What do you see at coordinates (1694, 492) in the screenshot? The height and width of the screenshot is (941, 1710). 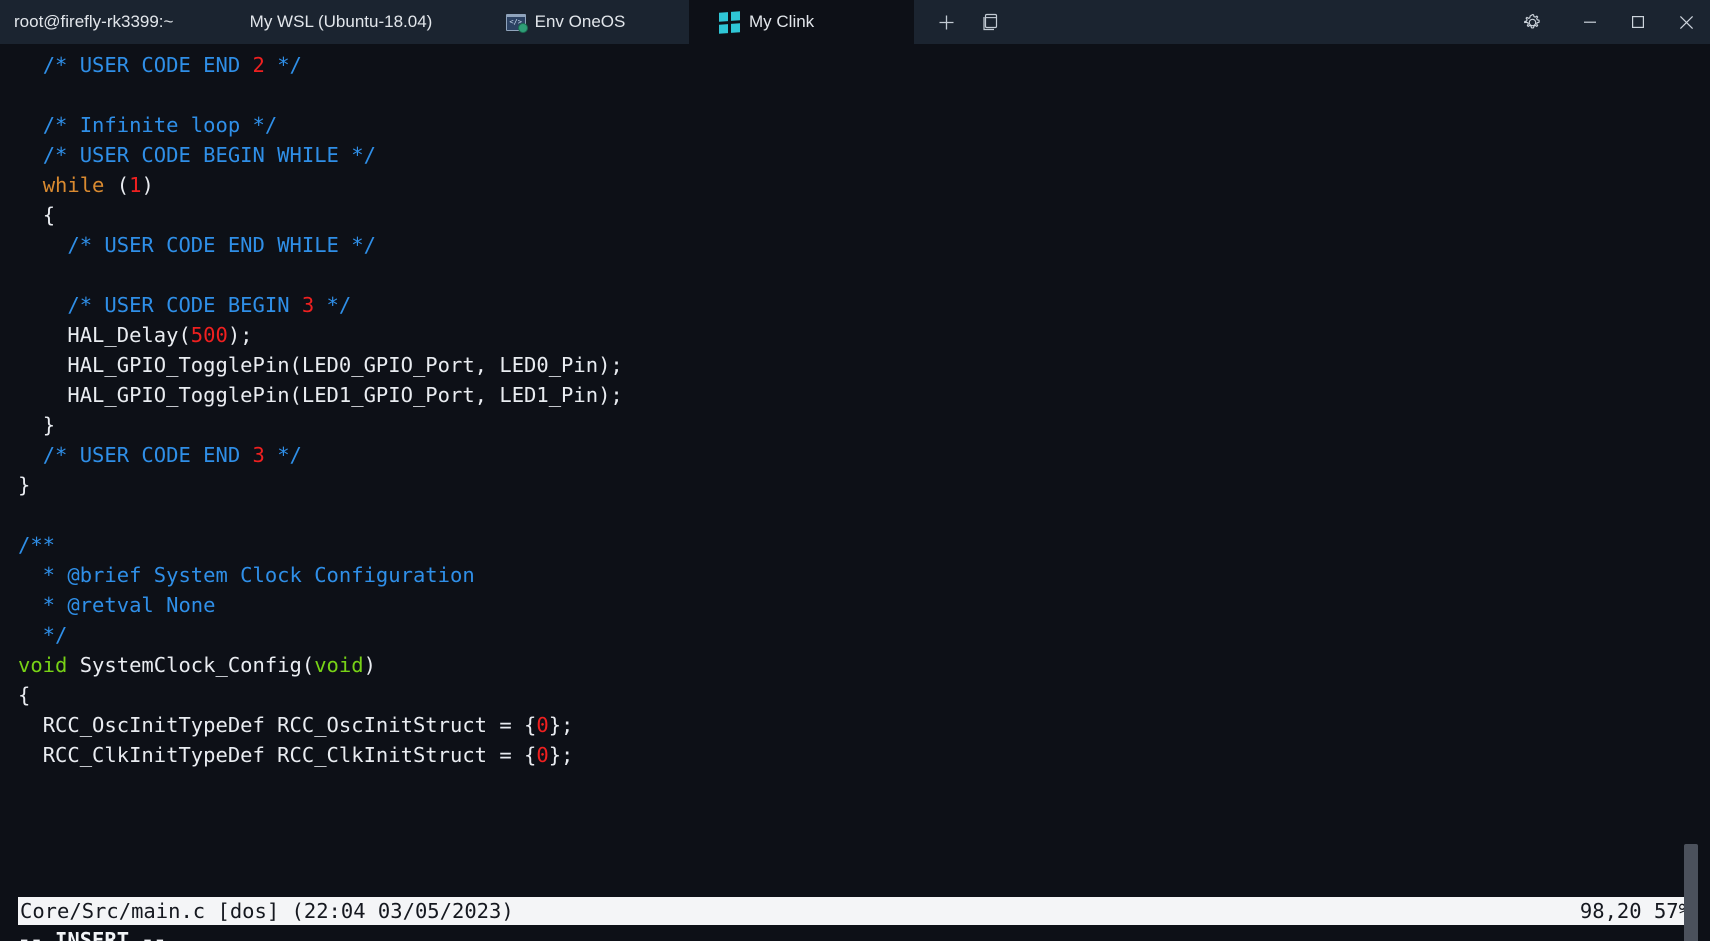 I see `terminal-scrollbar-track` at bounding box center [1694, 492].